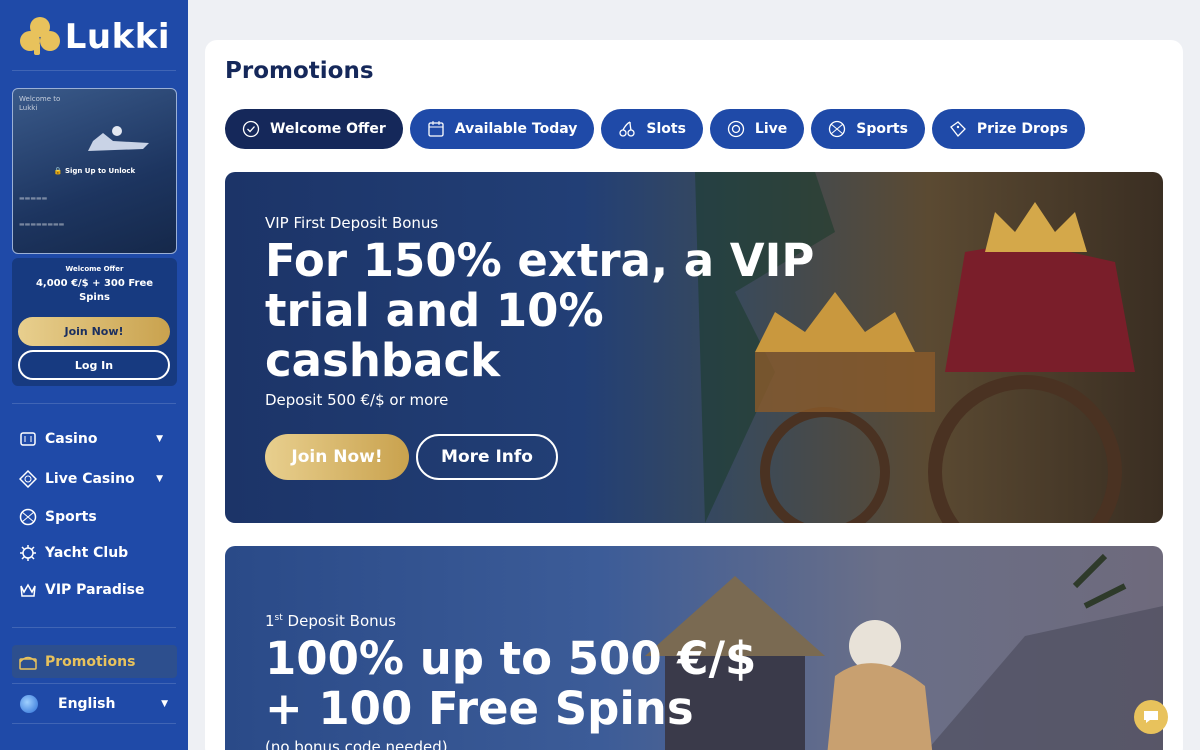 This screenshot has width=1200, height=750. I want to click on sidebar-item-promotions: Promotions, so click(94, 661).